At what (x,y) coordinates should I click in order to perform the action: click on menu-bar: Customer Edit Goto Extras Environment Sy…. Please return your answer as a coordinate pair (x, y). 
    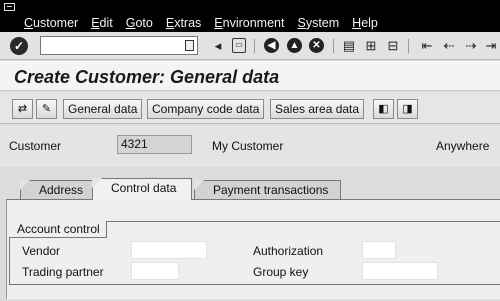
    Looking at the image, I should click on (250, 16).